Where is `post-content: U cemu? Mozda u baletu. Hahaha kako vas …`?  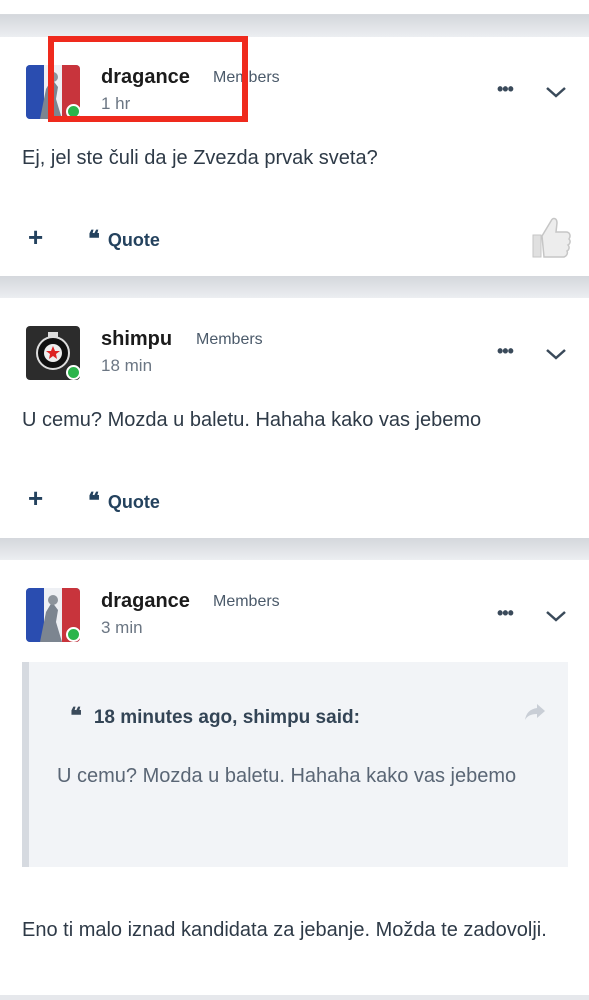
post-content: U cemu? Mozda u baletu. Hahaha kako vas … is located at coordinates (252, 420).